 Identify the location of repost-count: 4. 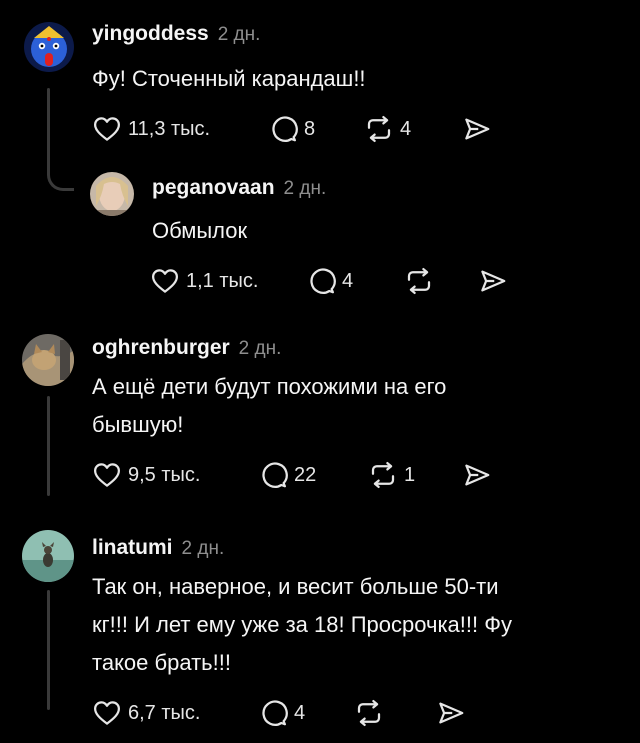
(406, 128).